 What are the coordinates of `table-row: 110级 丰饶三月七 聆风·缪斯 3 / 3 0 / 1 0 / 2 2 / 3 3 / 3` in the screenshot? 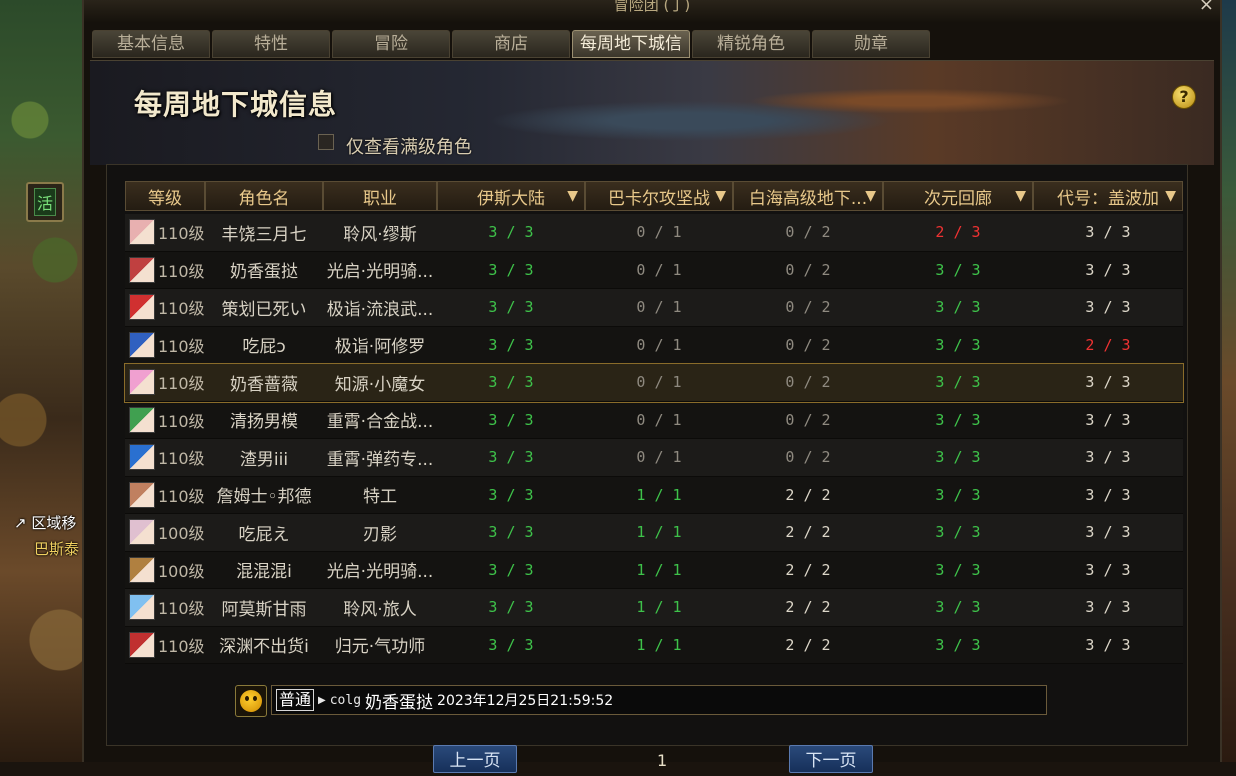 It's located at (654, 233).